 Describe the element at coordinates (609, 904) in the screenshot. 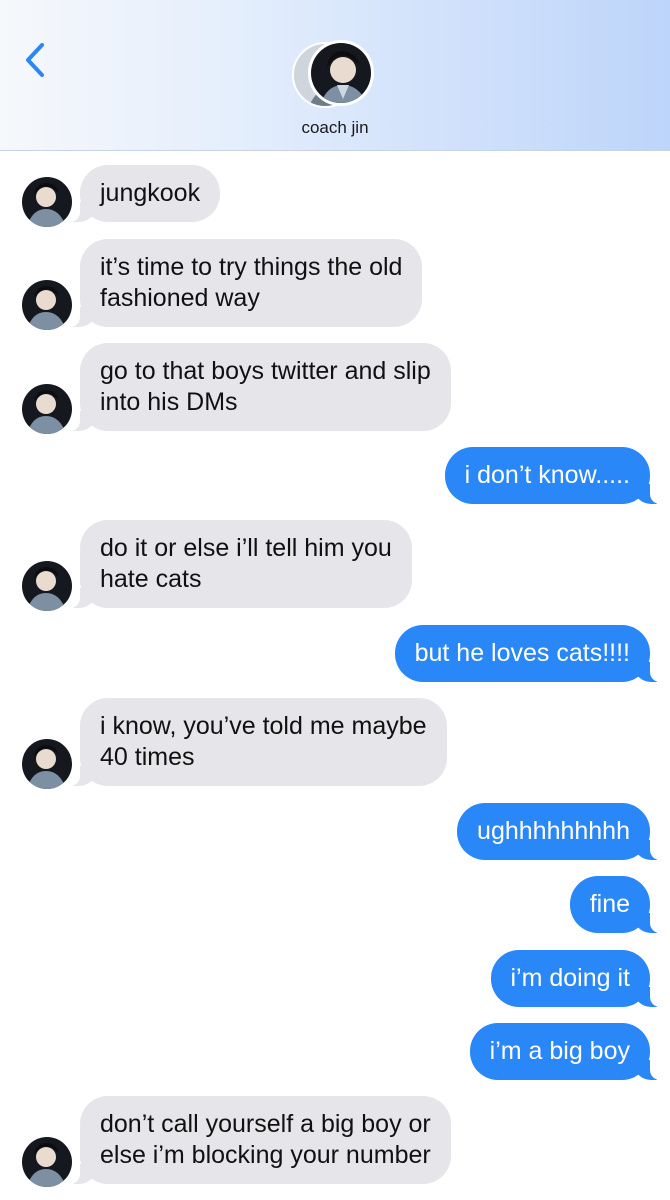

I see `message-text: fine` at that location.